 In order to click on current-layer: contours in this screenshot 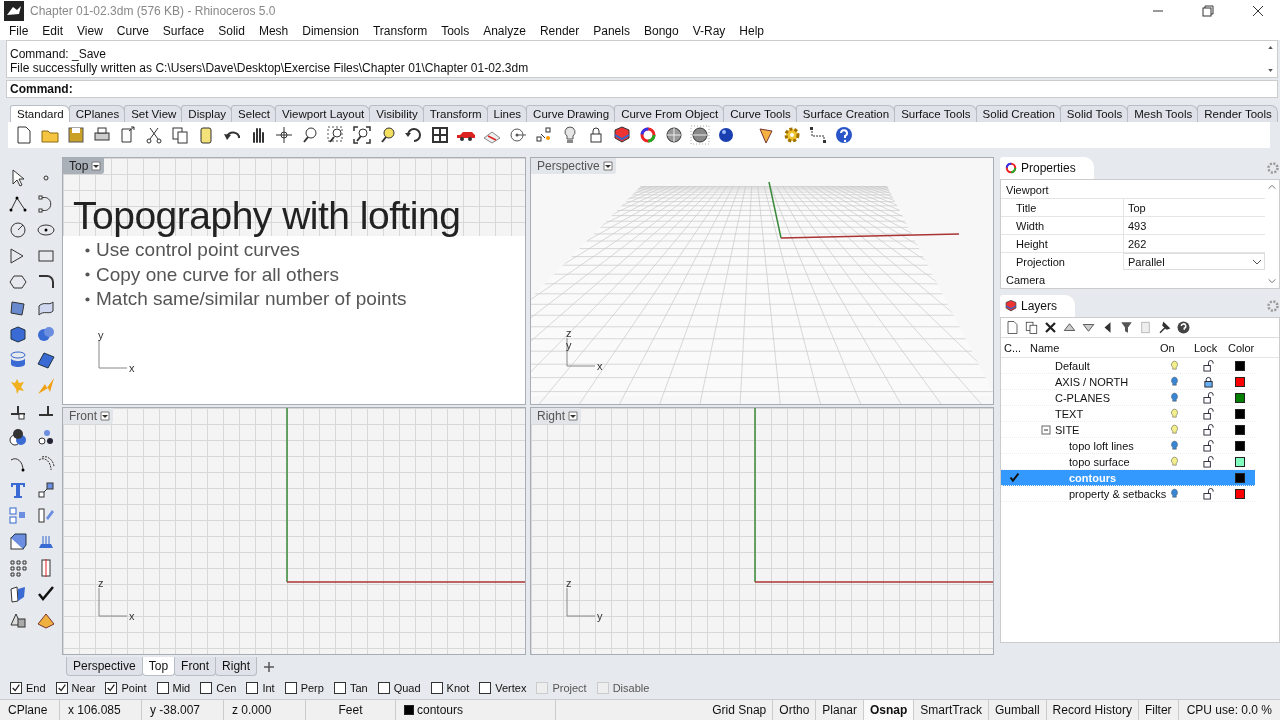, I will do `click(440, 710)`.